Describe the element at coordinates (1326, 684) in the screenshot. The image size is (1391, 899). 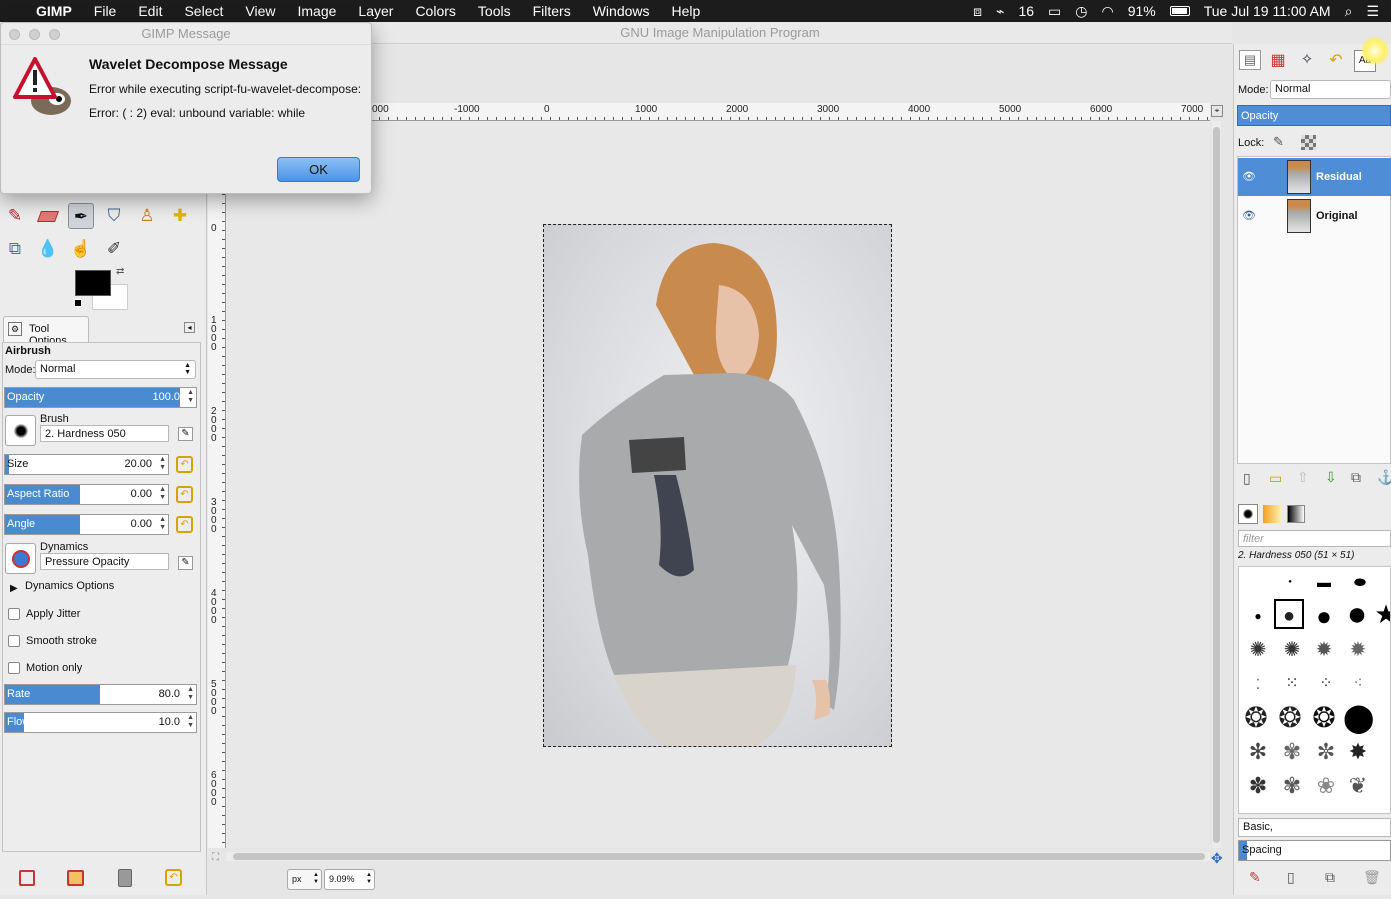
I see `brush-cell: ⁘` at that location.